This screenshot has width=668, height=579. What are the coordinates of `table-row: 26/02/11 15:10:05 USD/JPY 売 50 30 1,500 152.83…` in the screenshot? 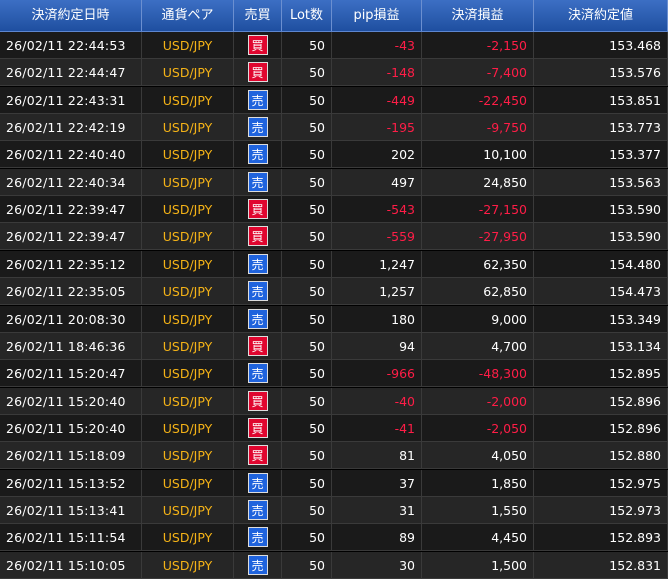 It's located at (334, 565).